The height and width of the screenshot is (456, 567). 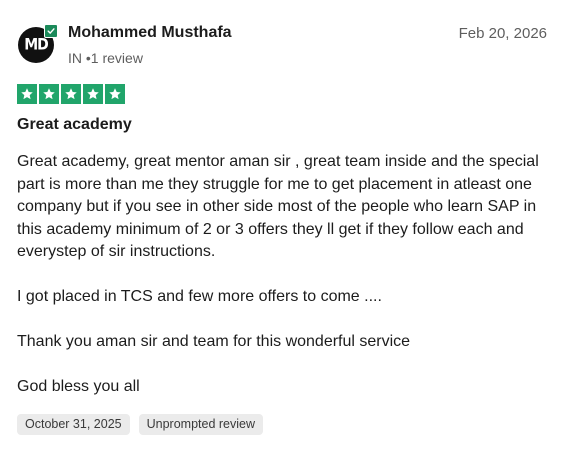 What do you see at coordinates (116, 58) in the screenshot?
I see `reviewer-review-count: 1 review` at bounding box center [116, 58].